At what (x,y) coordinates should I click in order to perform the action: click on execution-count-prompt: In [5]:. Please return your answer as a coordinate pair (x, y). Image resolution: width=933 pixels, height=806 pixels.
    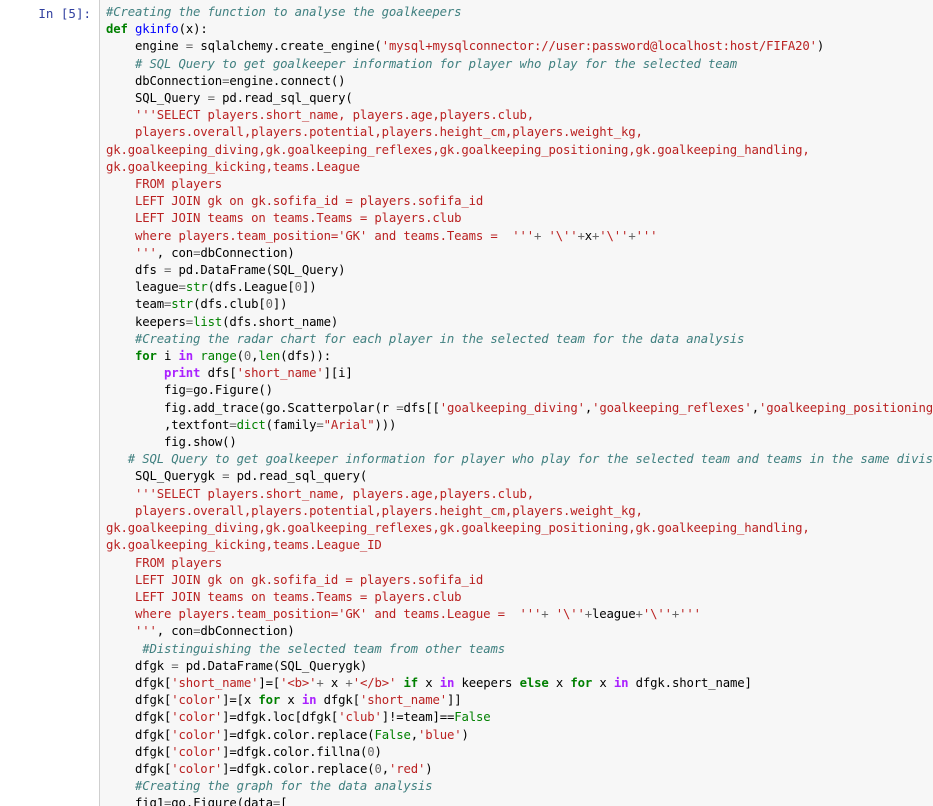
    Looking at the image, I should click on (64, 13).